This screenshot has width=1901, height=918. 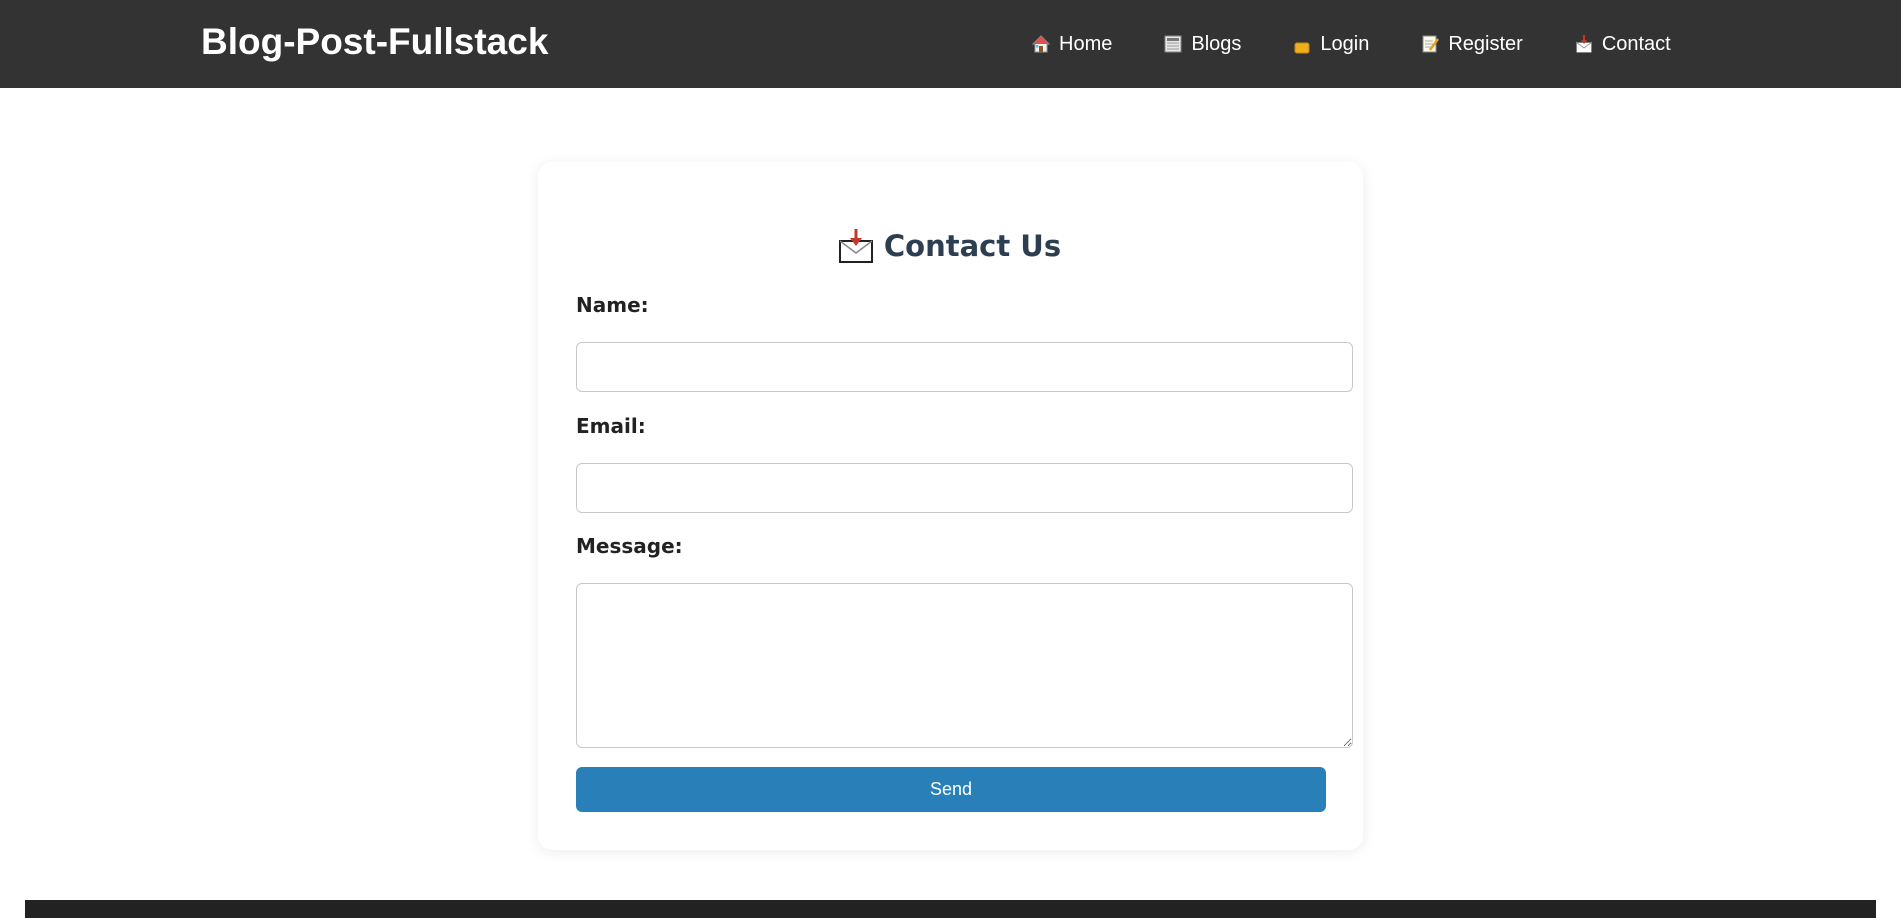 What do you see at coordinates (964, 488) in the screenshot?
I see `email-input` at bounding box center [964, 488].